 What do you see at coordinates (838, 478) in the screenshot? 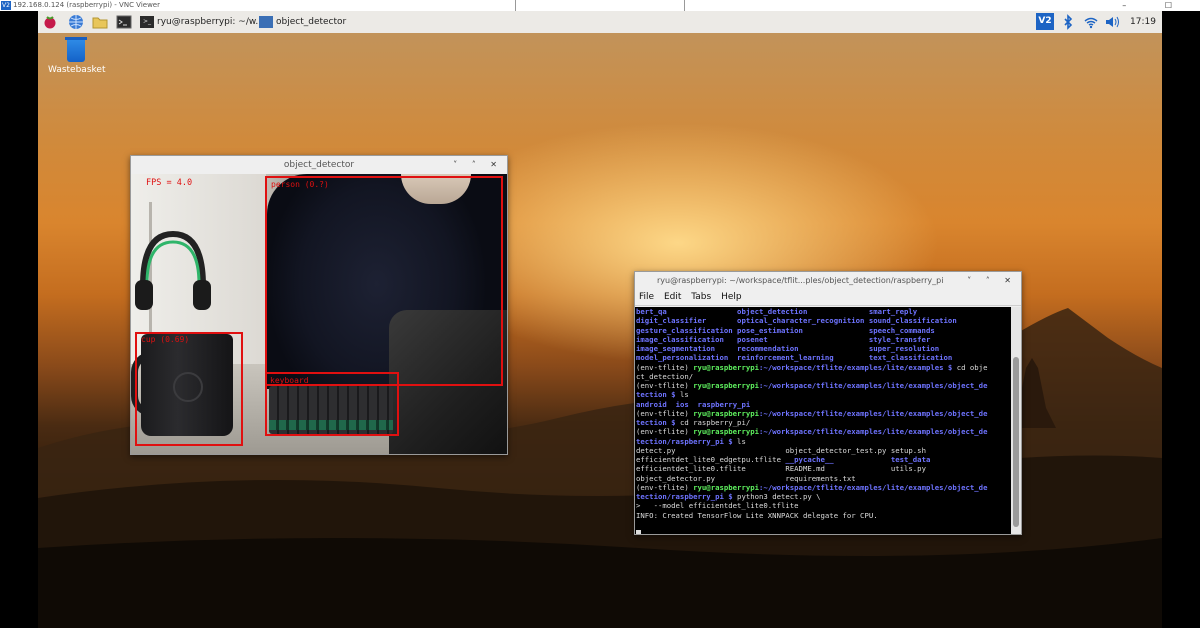
I see `file-entry: requirements.txt` at bounding box center [838, 478].